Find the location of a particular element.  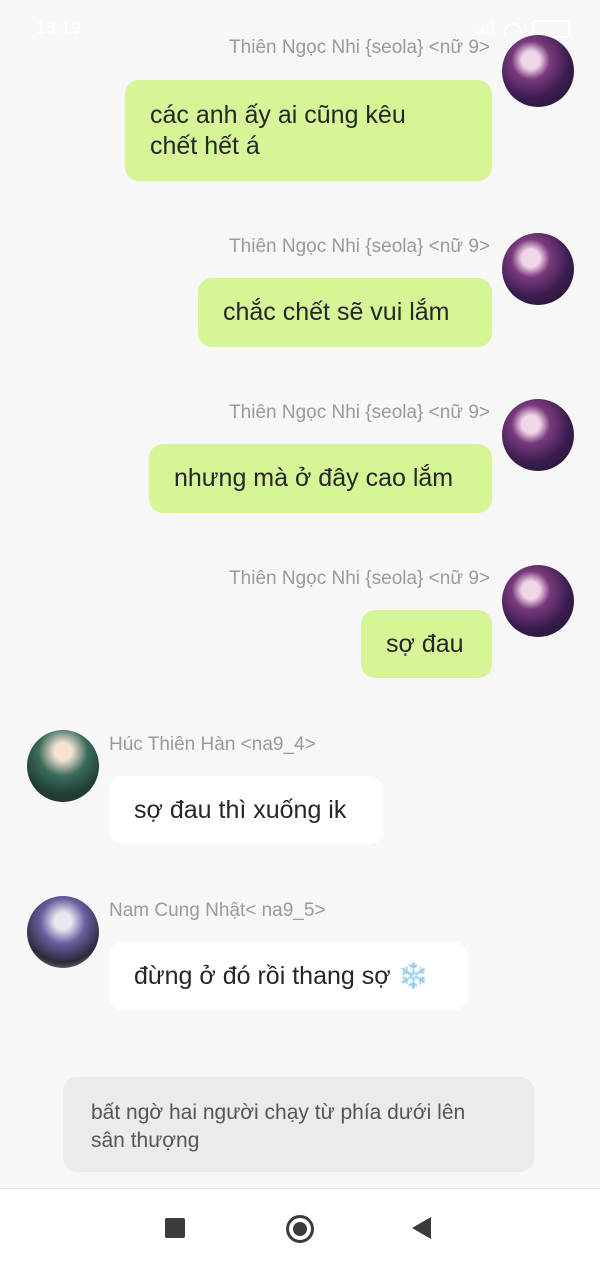

signal-icon is located at coordinates (485, 29).